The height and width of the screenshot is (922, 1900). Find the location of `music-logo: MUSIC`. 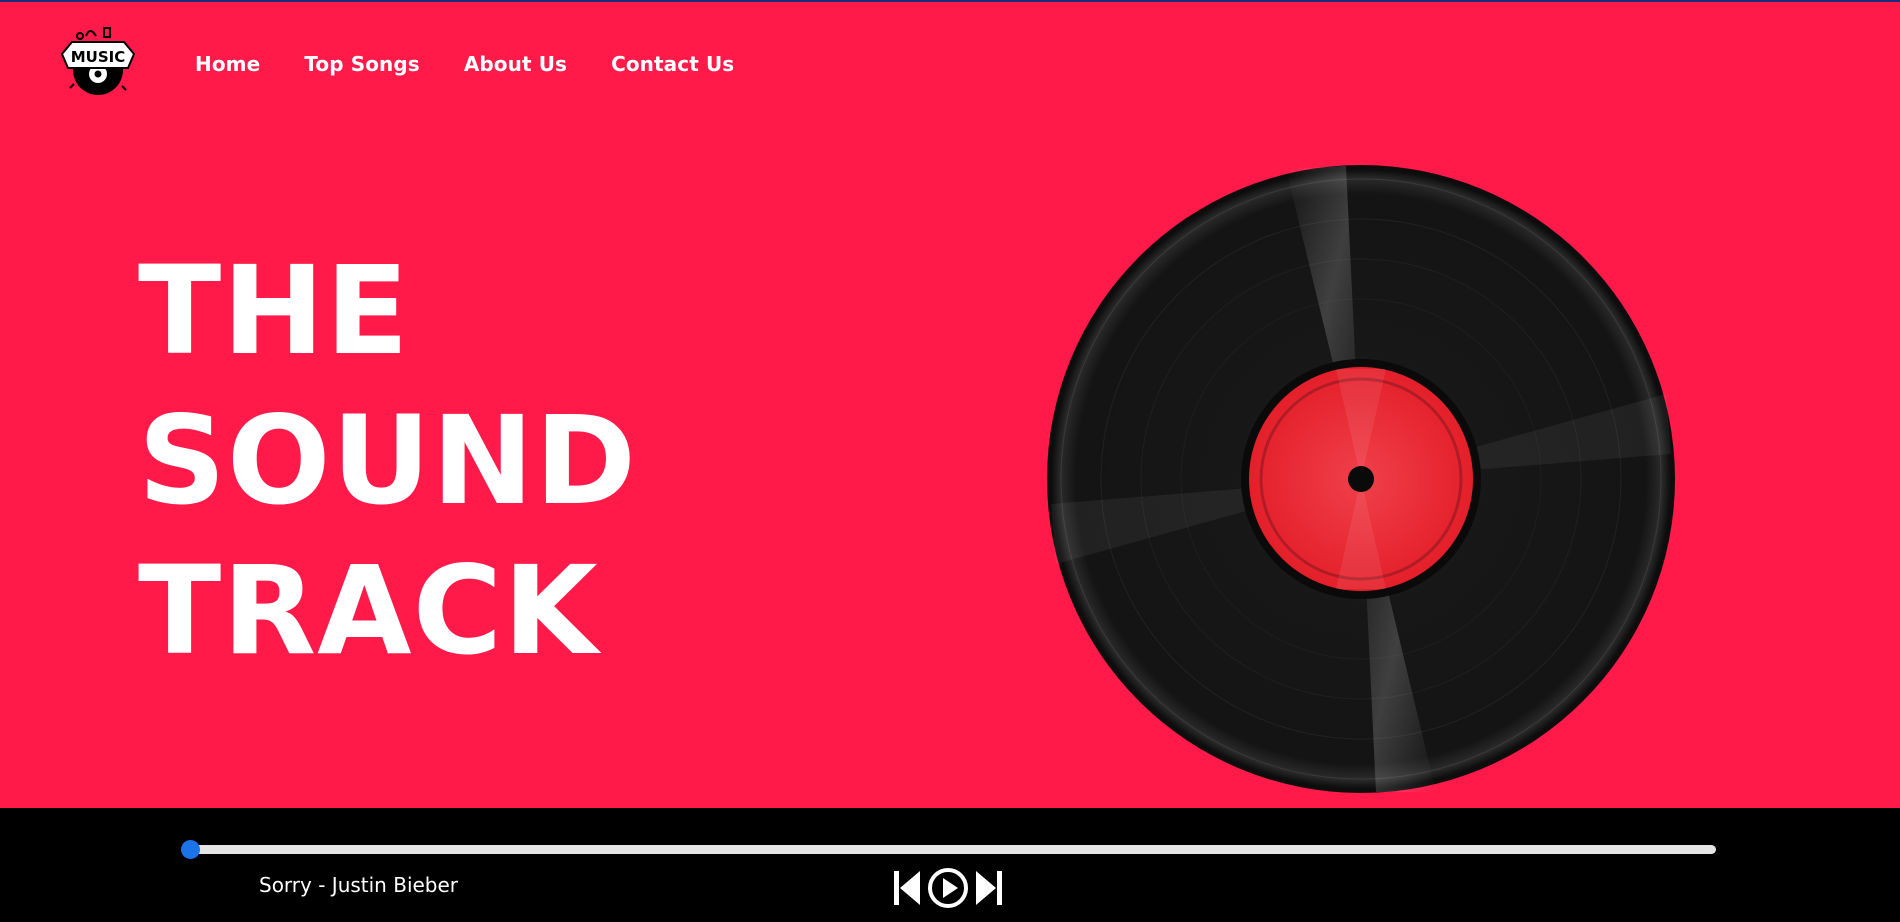

music-logo: MUSIC is located at coordinates (98, 63).